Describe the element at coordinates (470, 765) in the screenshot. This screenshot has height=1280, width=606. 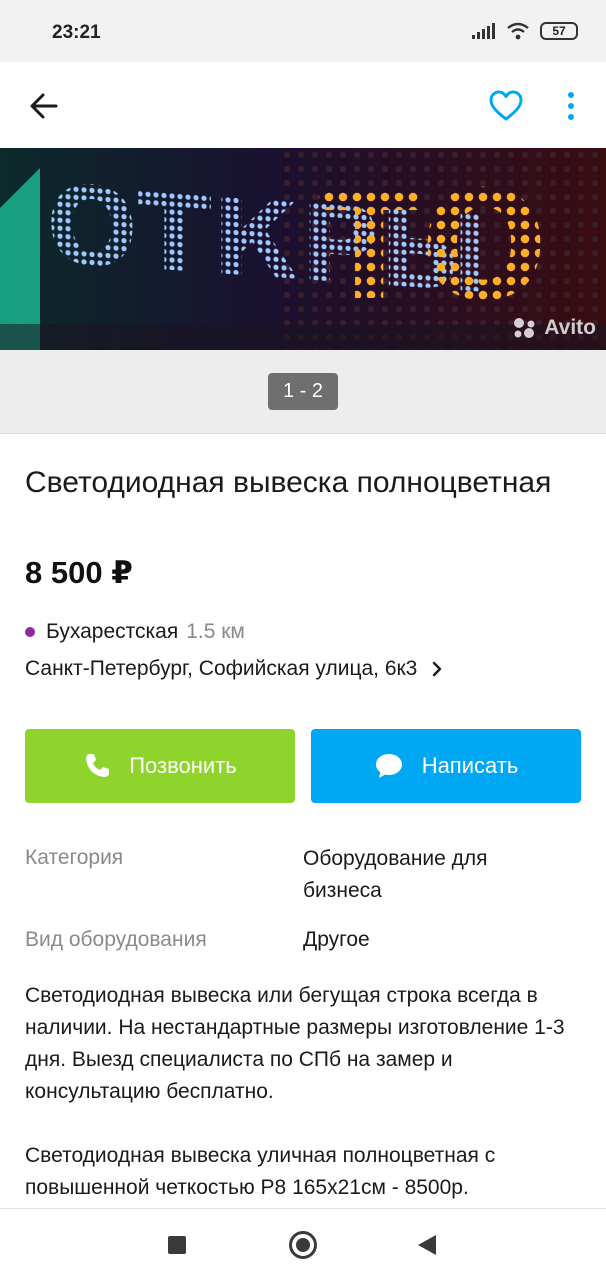
I see `write-button-label: Написать` at that location.